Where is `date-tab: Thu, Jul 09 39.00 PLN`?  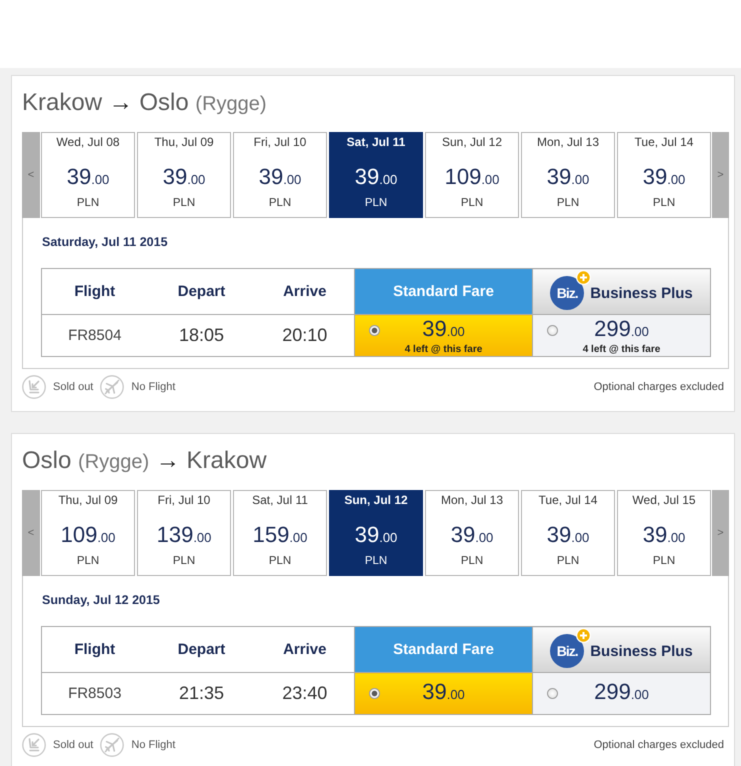 date-tab: Thu, Jul 09 39.00 PLN is located at coordinates (184, 175).